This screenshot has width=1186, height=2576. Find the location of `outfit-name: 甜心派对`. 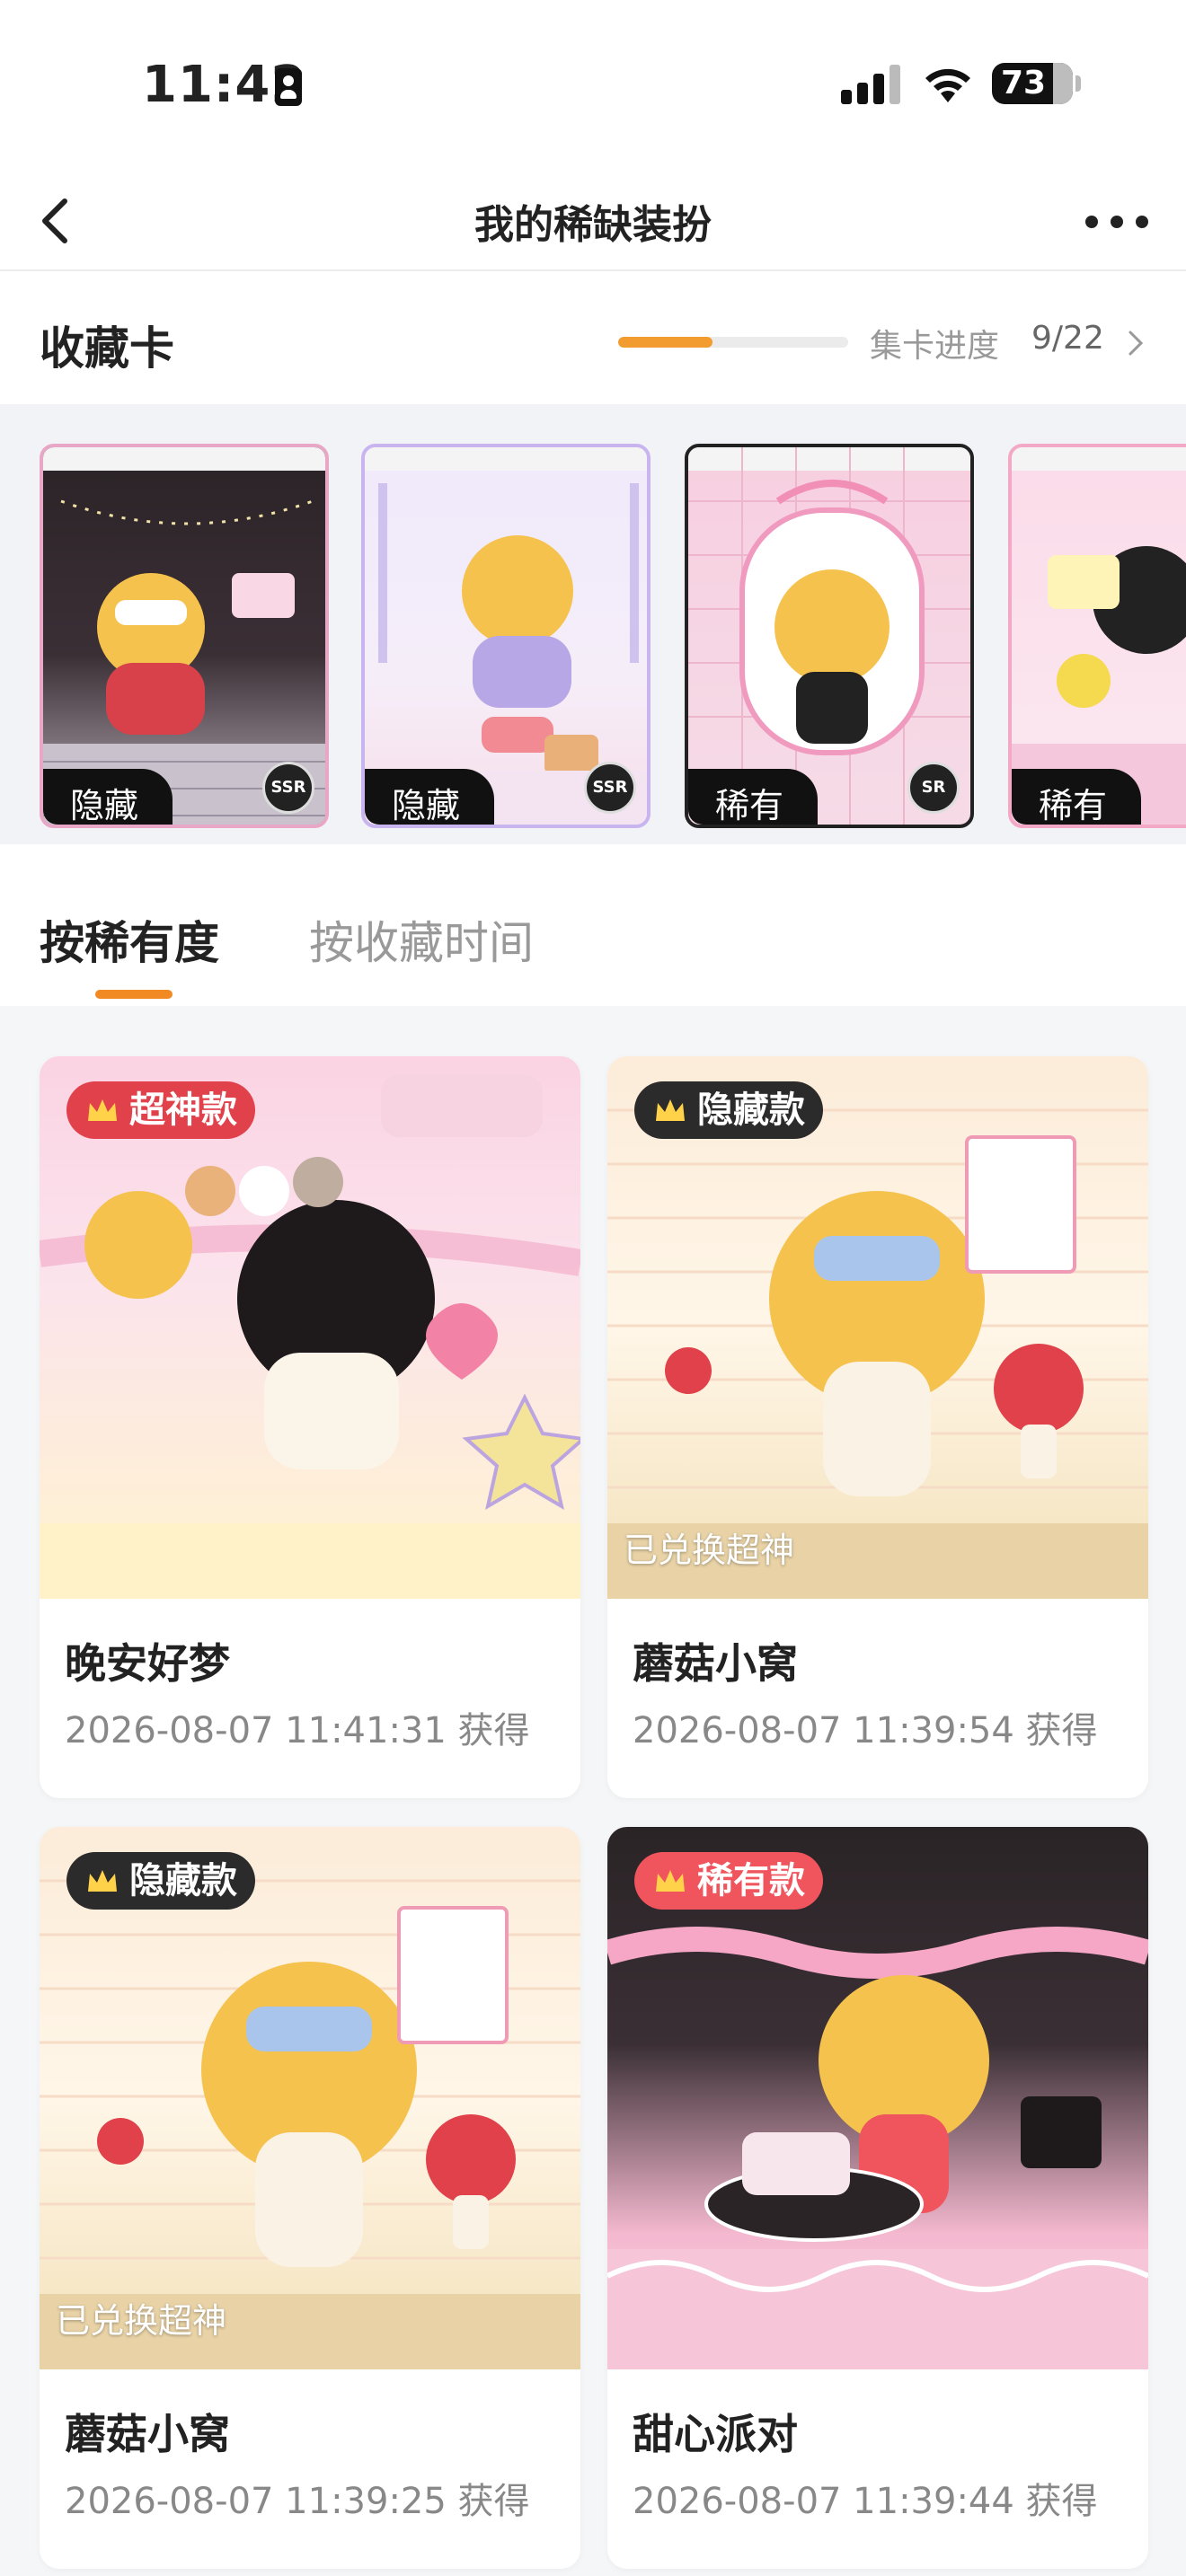

outfit-name: 甜心派对 is located at coordinates (715, 2434).